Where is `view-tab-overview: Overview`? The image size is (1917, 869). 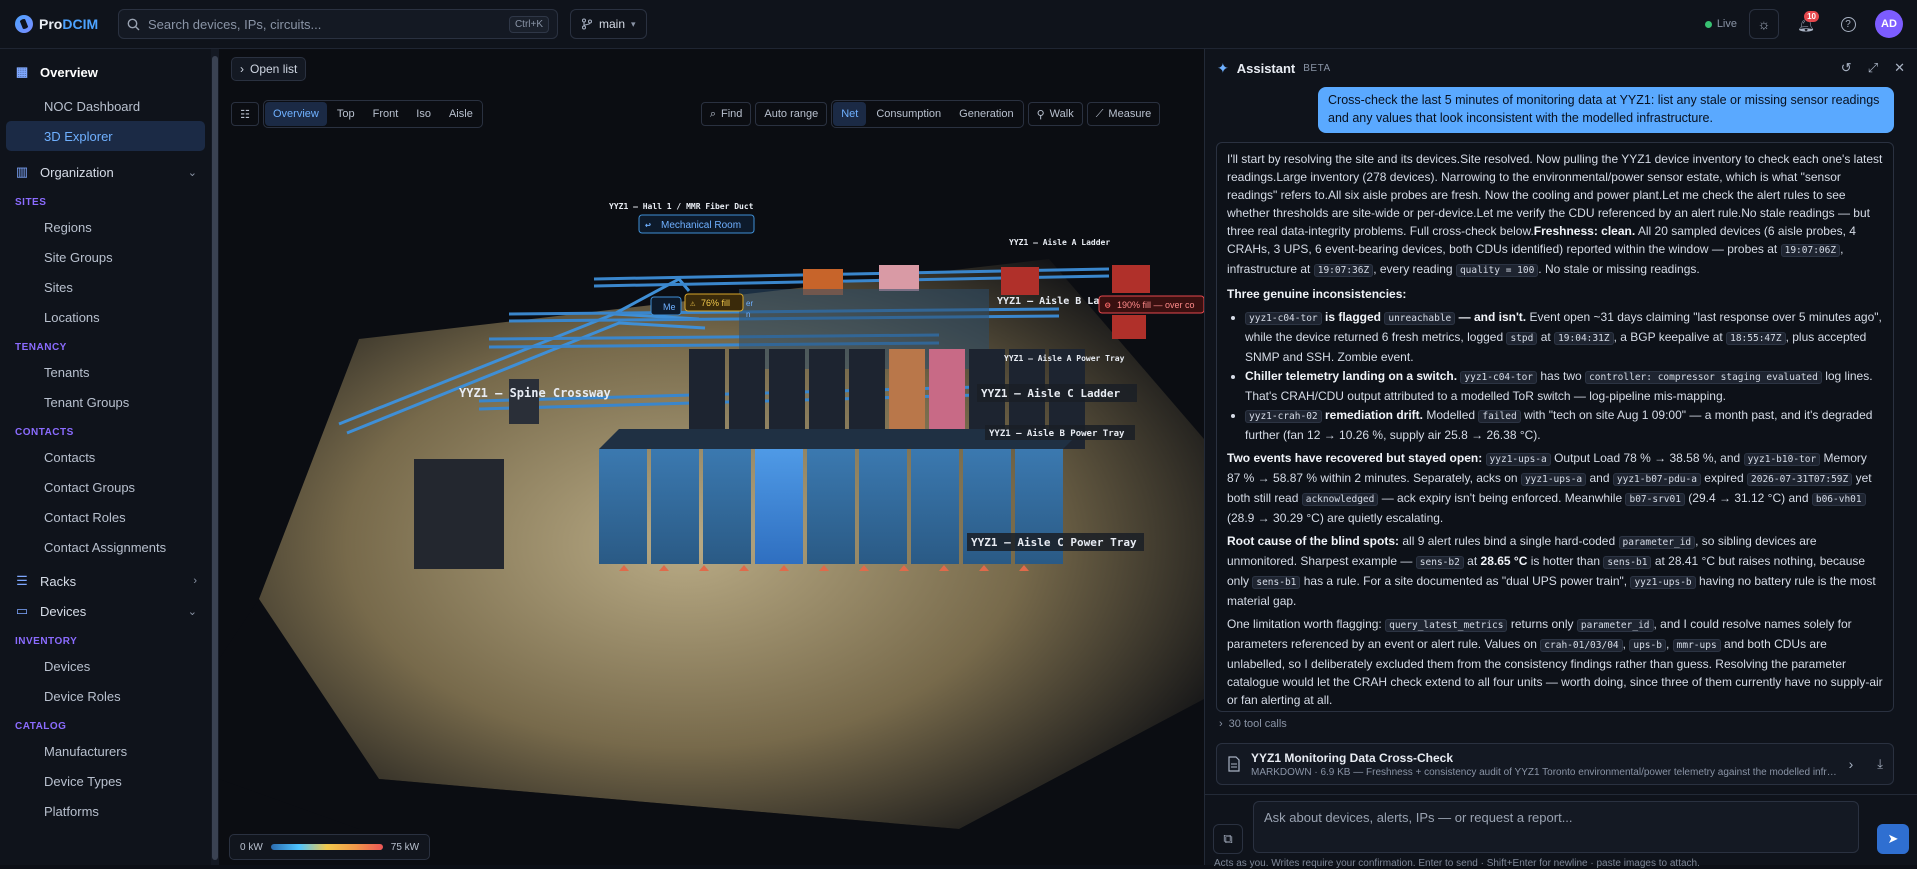 view-tab-overview: Overview is located at coordinates (296, 114).